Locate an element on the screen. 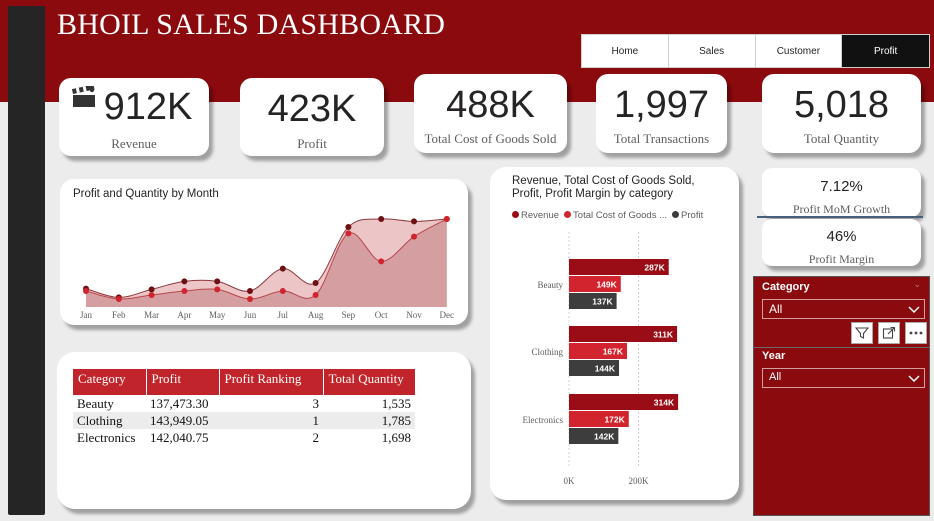  x-tick-label: Jul is located at coordinates (283, 315).